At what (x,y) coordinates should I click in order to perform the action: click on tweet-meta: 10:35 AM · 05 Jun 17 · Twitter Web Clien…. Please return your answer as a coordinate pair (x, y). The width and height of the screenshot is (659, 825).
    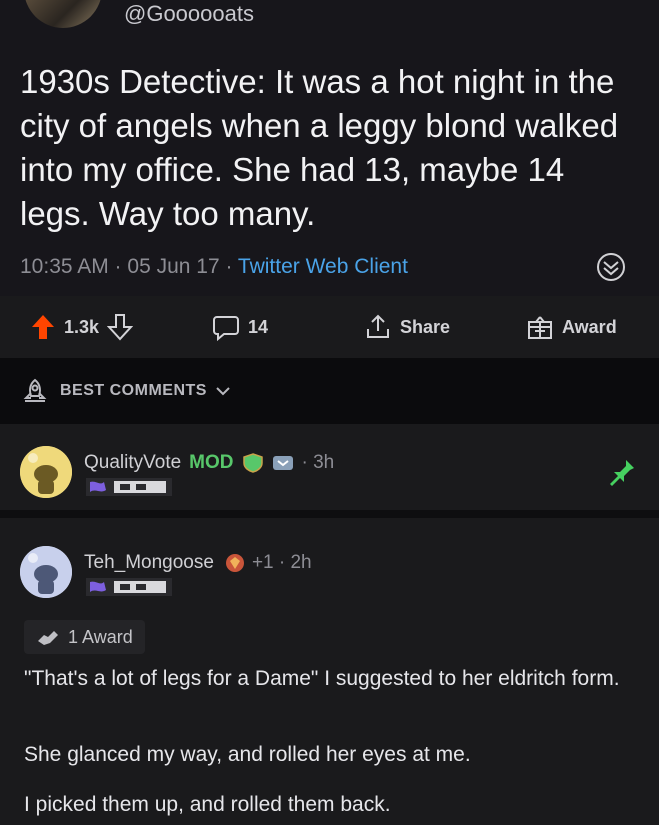
    Looking at the image, I should click on (214, 267).